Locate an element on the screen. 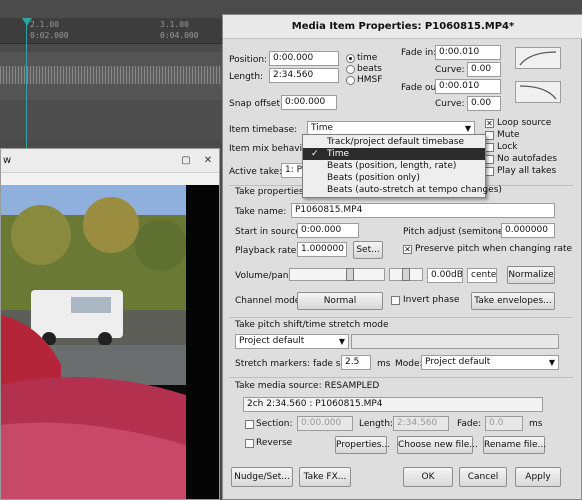 This screenshot has width=582, height=500. no-autofades-label: No autofades is located at coordinates (527, 159).